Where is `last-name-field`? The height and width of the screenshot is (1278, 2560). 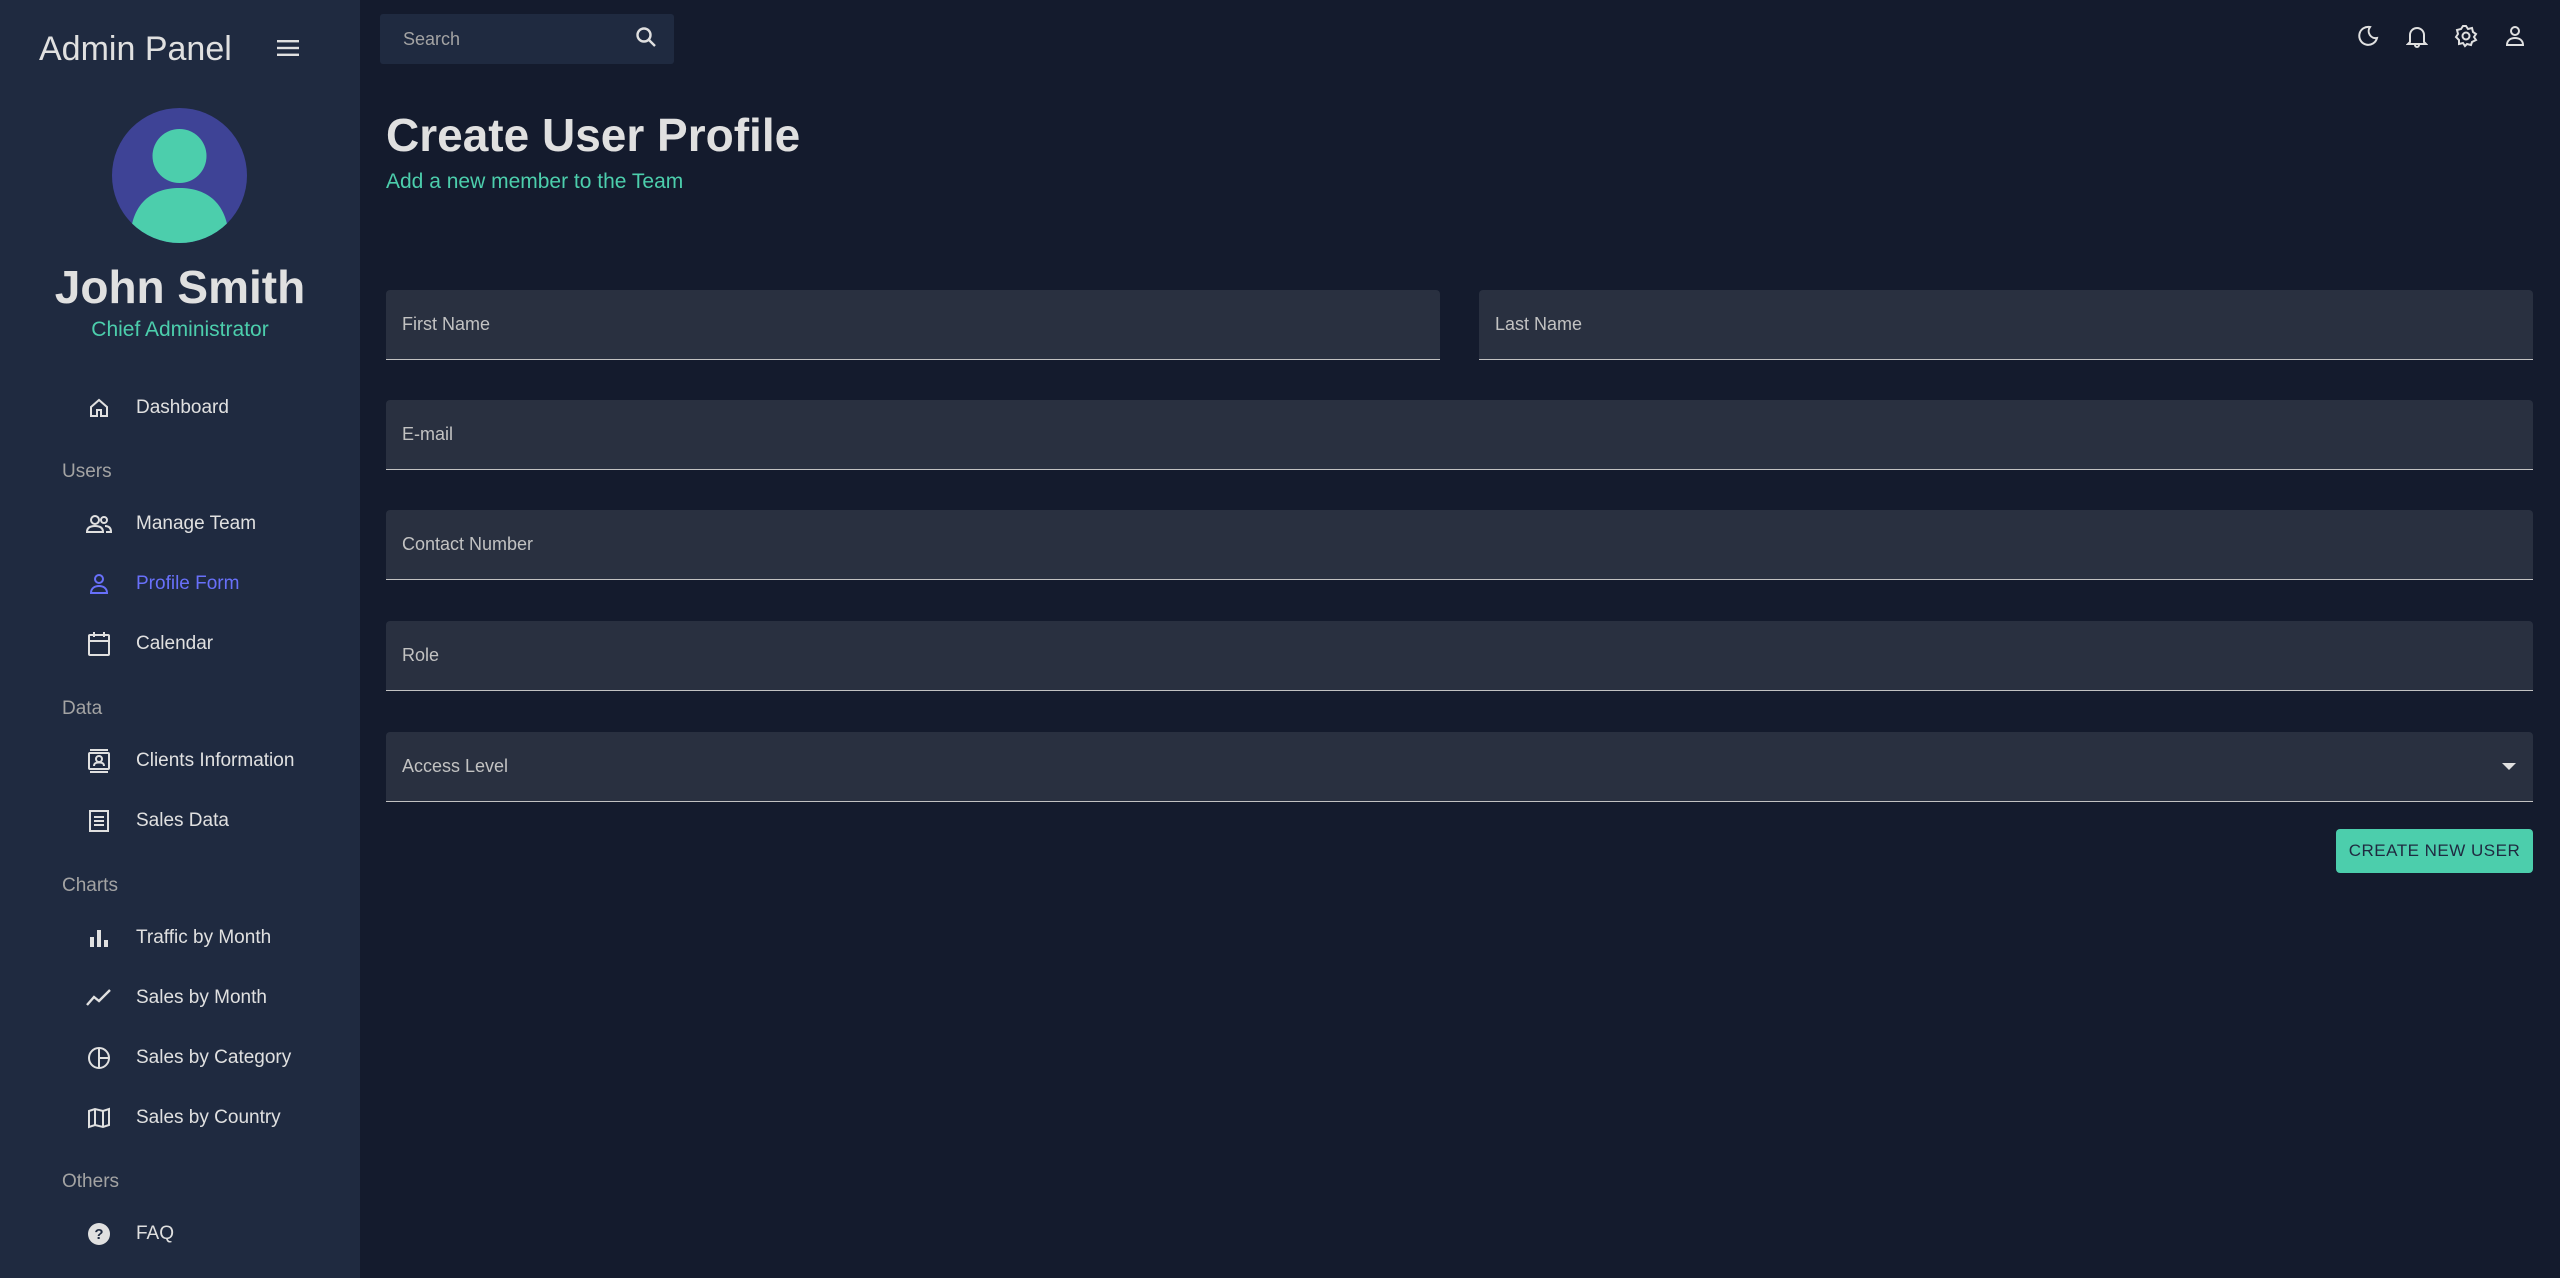
last-name-field is located at coordinates (2006, 325).